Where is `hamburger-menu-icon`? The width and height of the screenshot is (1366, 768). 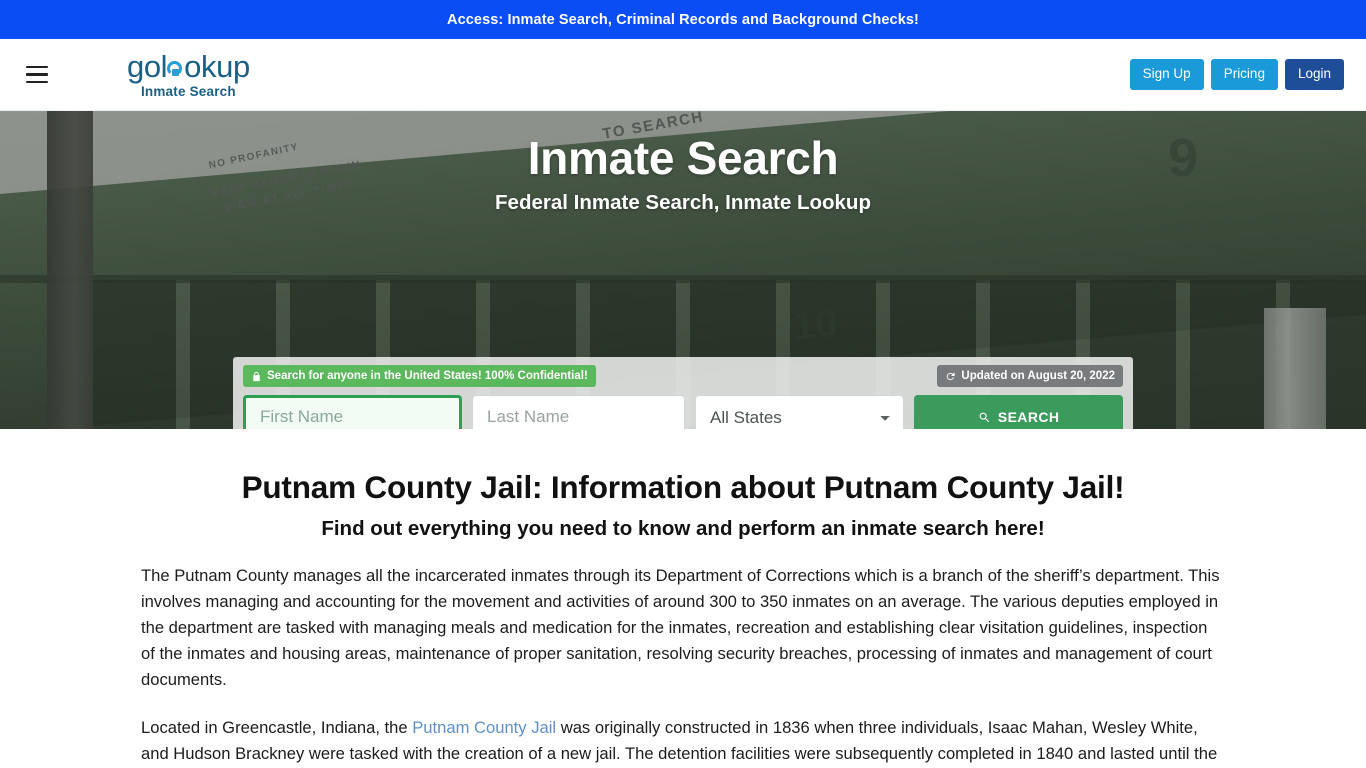 hamburger-menu-icon is located at coordinates (37, 74).